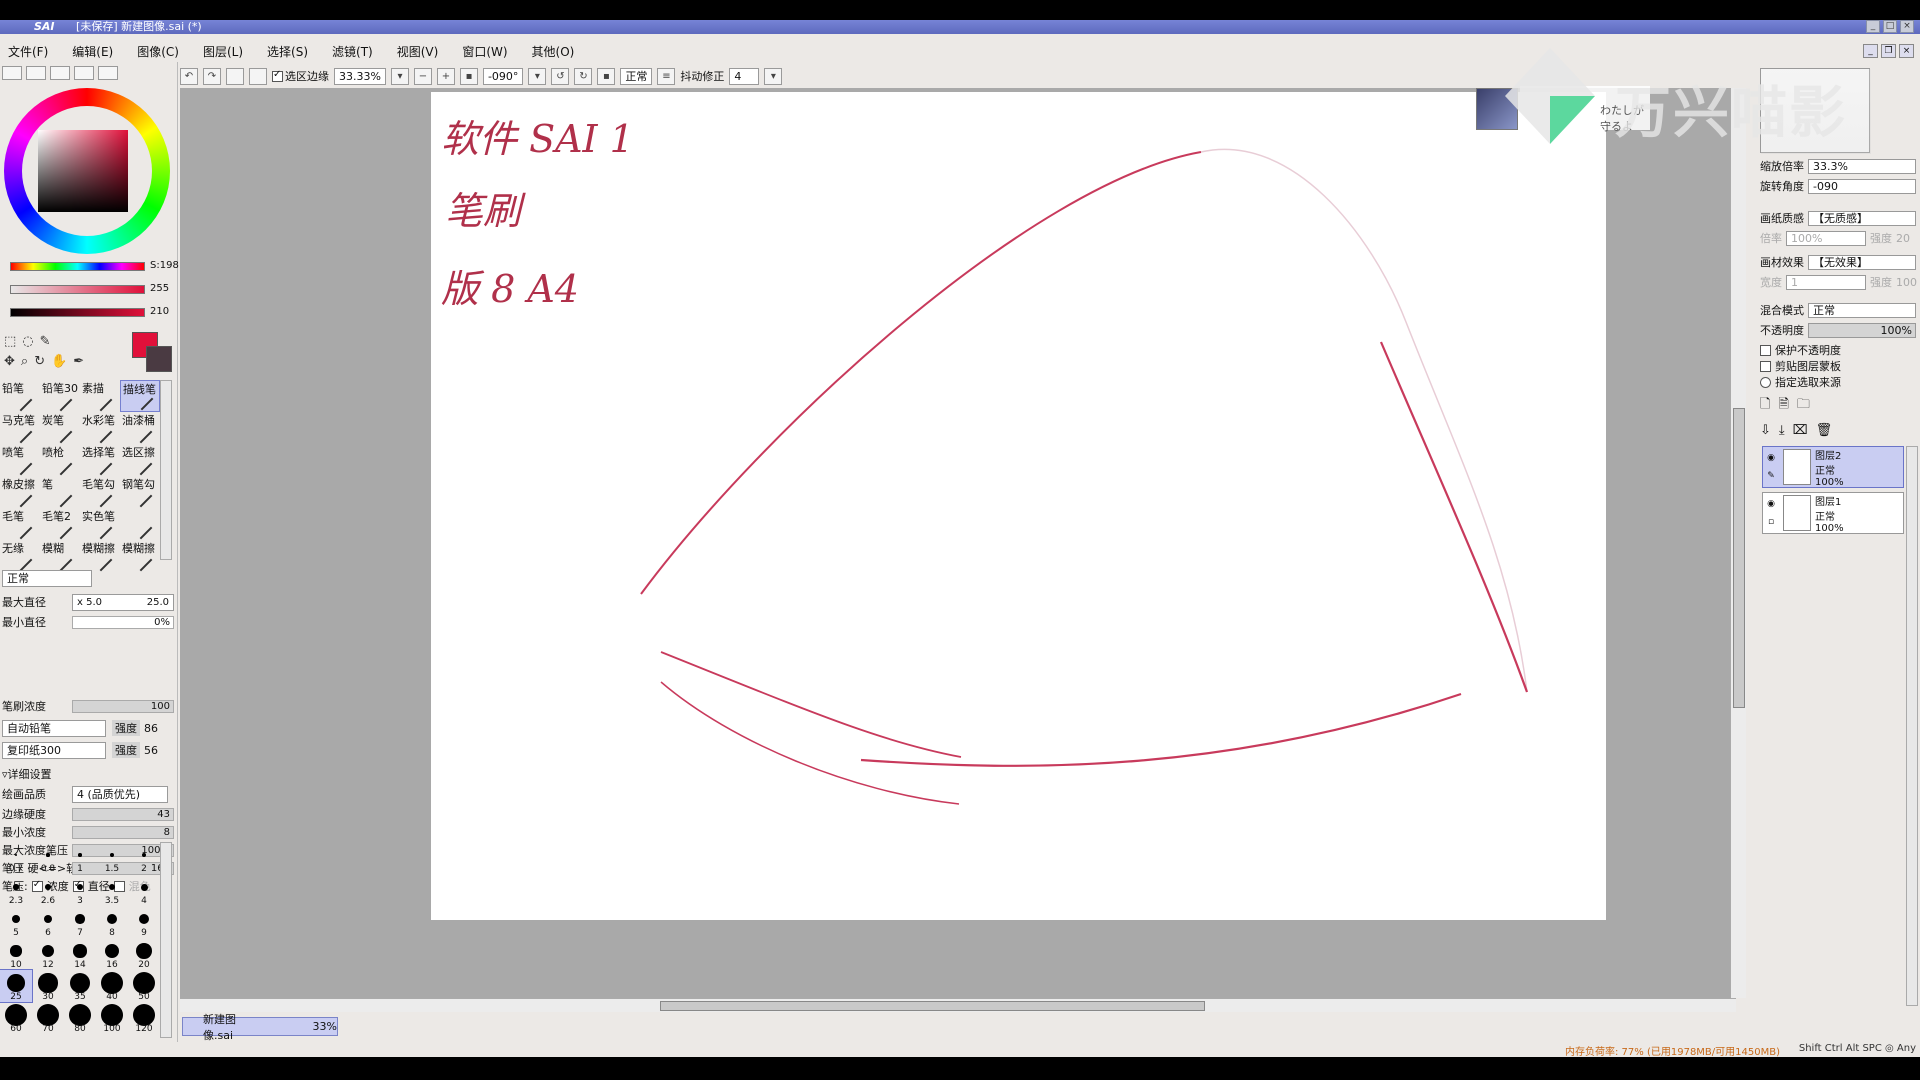 This screenshot has width=1920, height=1080. I want to click on saturation-value-square, so click(83, 171).